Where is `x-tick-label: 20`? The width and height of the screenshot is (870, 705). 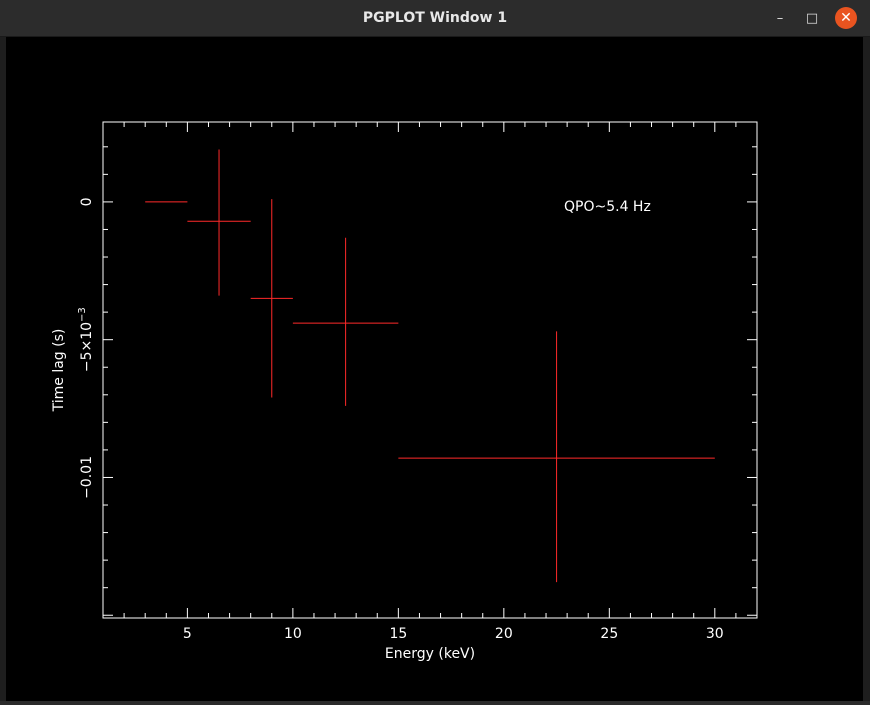
x-tick-label: 20 is located at coordinates (504, 634).